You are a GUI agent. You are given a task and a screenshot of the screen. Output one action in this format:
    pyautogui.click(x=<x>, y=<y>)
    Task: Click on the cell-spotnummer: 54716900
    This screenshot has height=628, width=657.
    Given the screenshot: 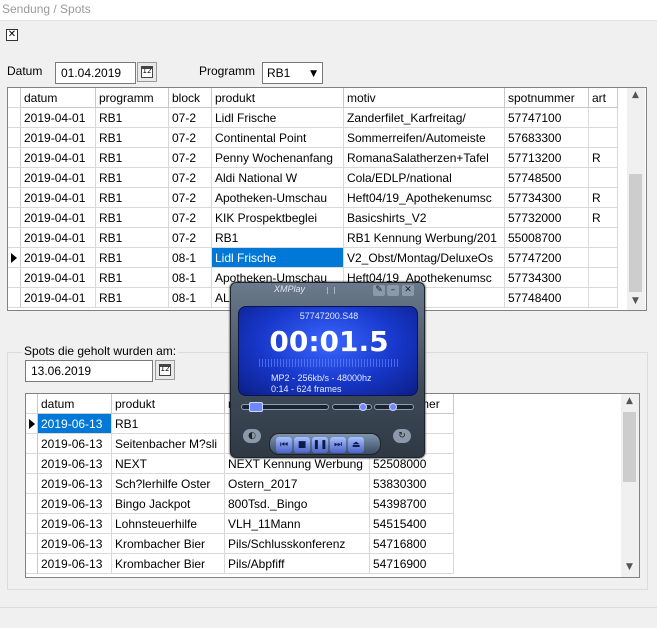 What is the action you would take?
    pyautogui.click(x=412, y=564)
    